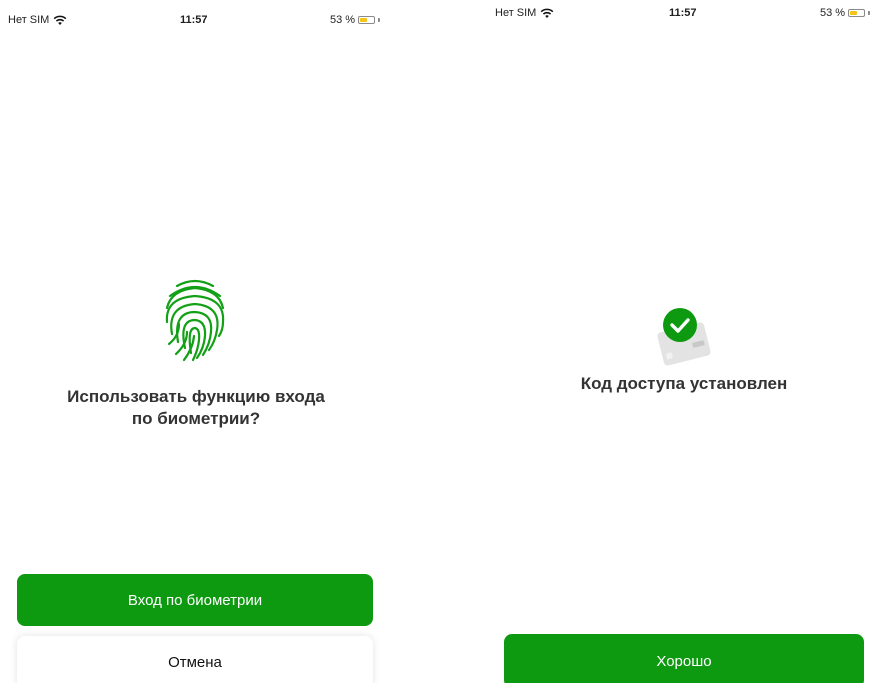  What do you see at coordinates (684, 383) in the screenshot?
I see `passcode-set-message: Код доступа установлен` at bounding box center [684, 383].